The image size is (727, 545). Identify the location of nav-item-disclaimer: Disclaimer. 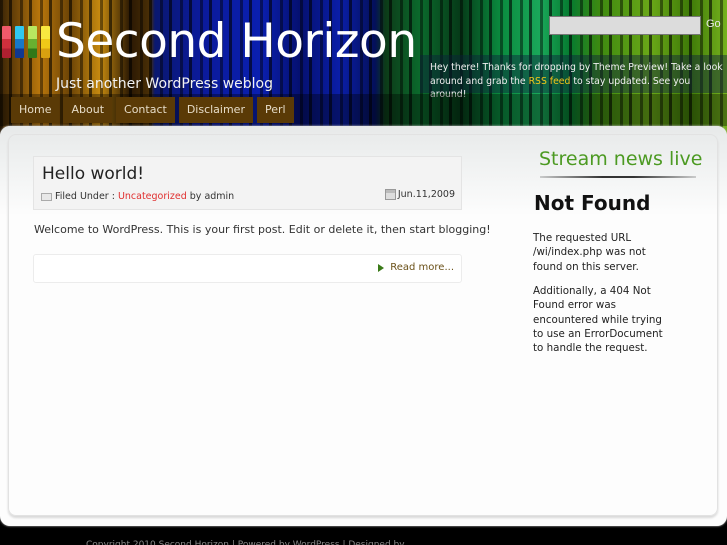
(215, 110).